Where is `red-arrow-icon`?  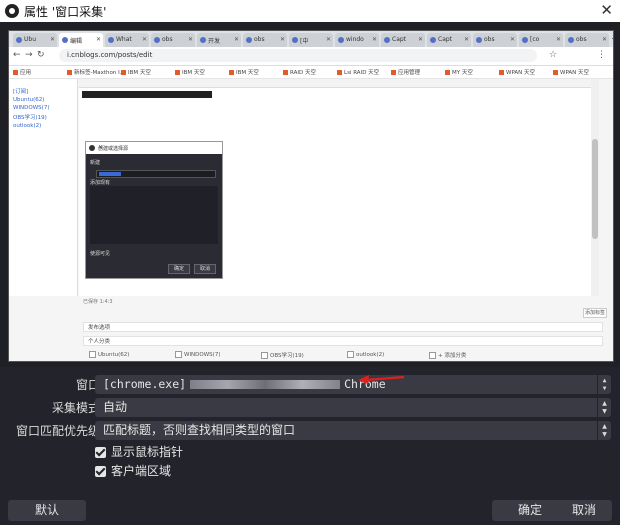
red-arrow-icon is located at coordinates (381, 379).